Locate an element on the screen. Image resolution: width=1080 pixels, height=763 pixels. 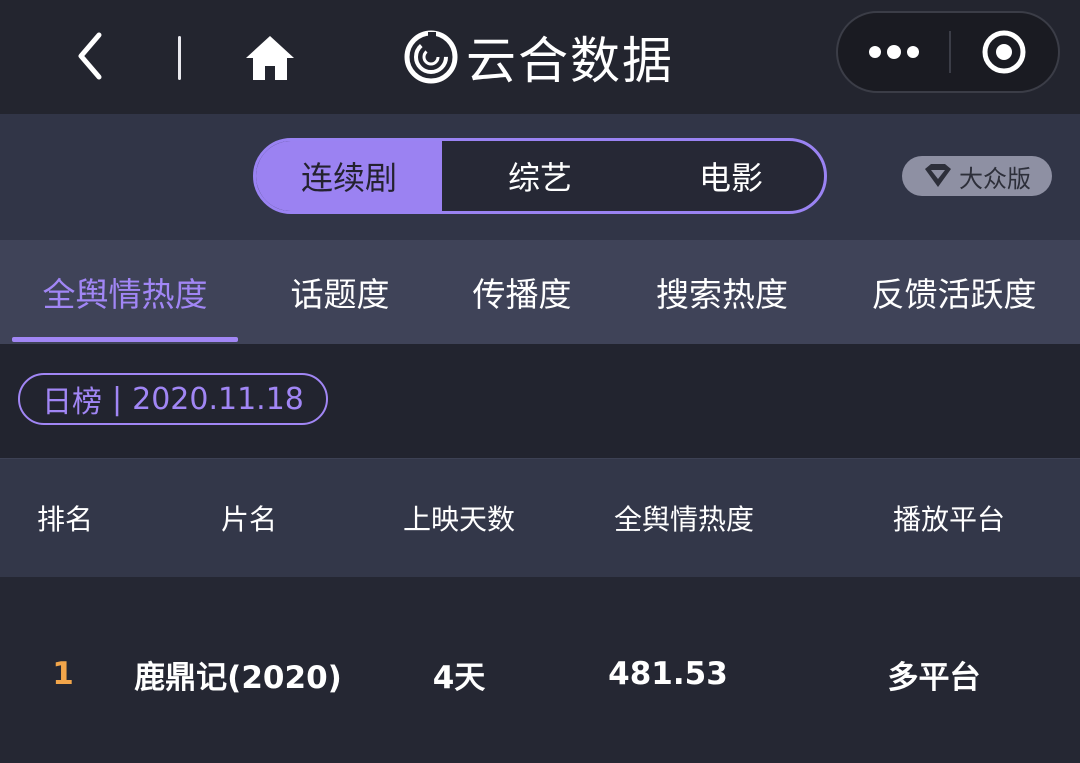
row-days: 4天 is located at coordinates (459, 677).